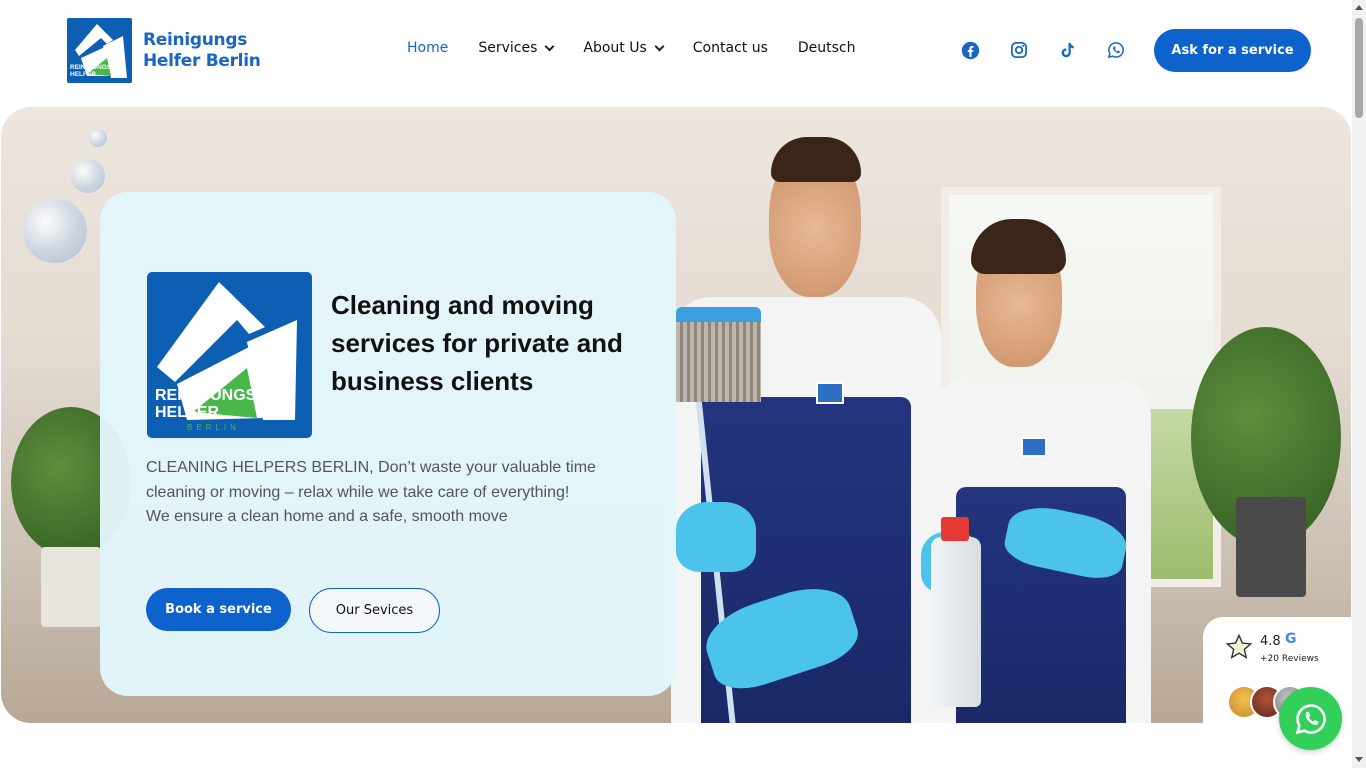  What do you see at coordinates (1359, 68) in the screenshot?
I see `scrollbar-thumb` at bounding box center [1359, 68].